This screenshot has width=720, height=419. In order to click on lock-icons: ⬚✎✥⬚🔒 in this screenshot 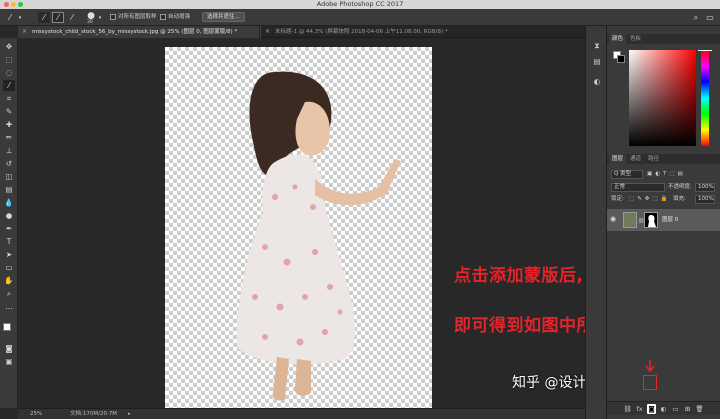, I will do `click(649, 199)`.